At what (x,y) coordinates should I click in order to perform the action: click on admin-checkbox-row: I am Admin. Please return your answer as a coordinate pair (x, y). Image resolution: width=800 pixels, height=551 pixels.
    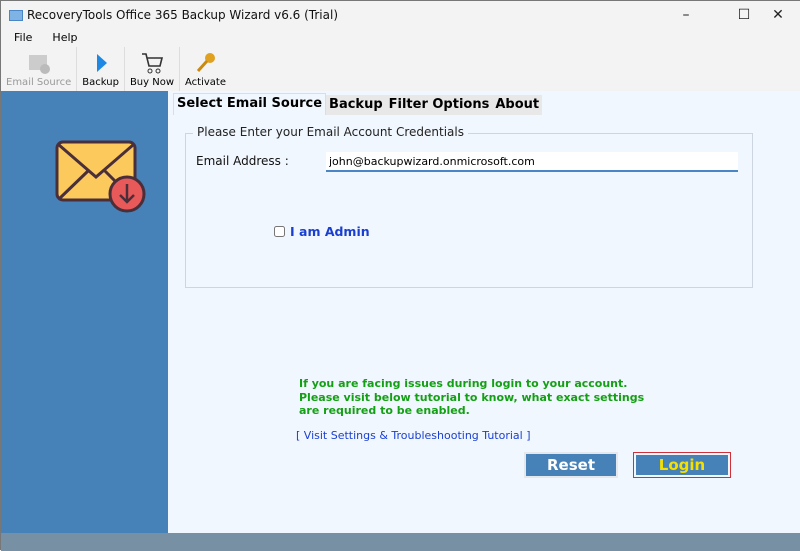
    Looking at the image, I should click on (322, 231).